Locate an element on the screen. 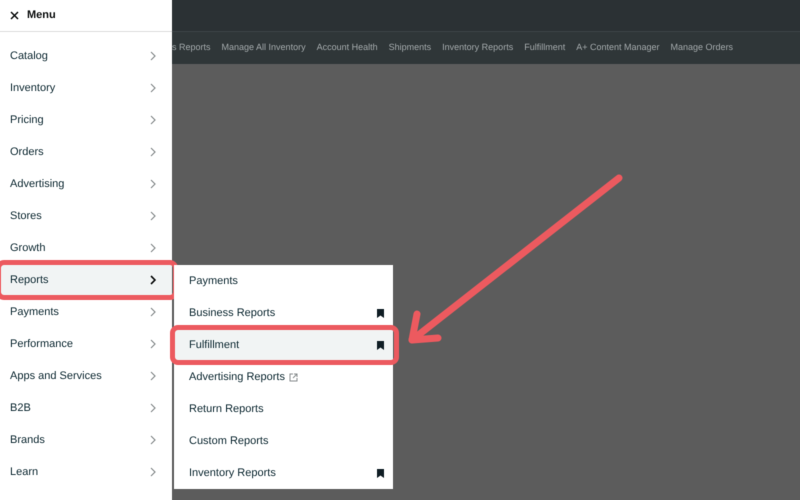 The image size is (800, 500). nav-link: Manage All Inventory is located at coordinates (264, 48).